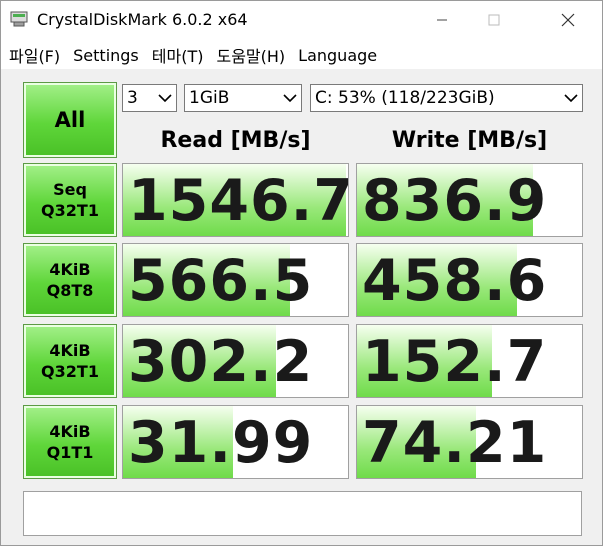  What do you see at coordinates (70, 120) in the screenshot?
I see `all-button: All` at bounding box center [70, 120].